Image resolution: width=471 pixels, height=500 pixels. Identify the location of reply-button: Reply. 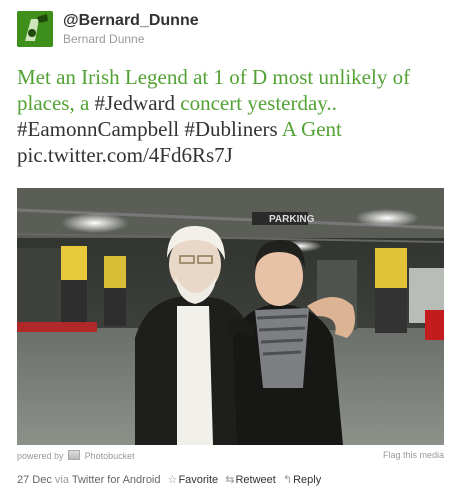
(307, 480).